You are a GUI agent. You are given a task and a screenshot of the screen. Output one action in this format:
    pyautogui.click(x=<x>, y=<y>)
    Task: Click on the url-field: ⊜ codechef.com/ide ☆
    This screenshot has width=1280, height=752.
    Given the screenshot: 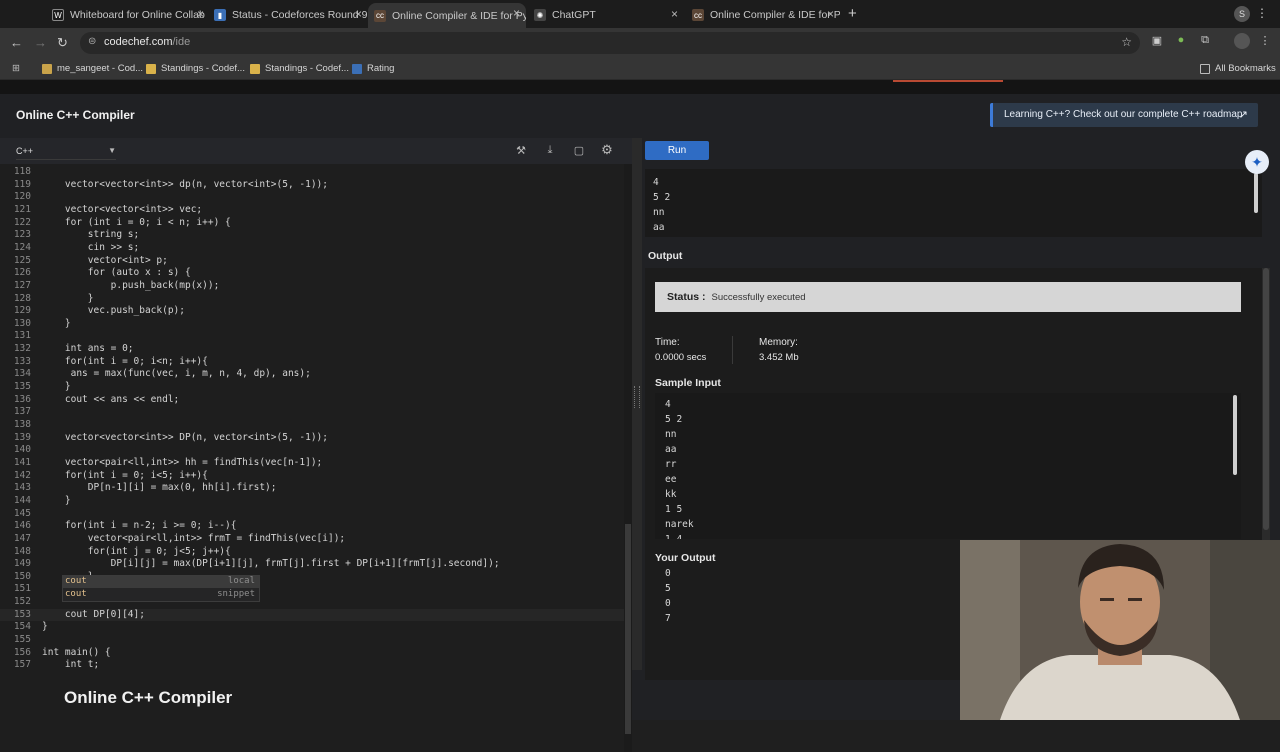 What is the action you would take?
    pyautogui.click(x=610, y=43)
    